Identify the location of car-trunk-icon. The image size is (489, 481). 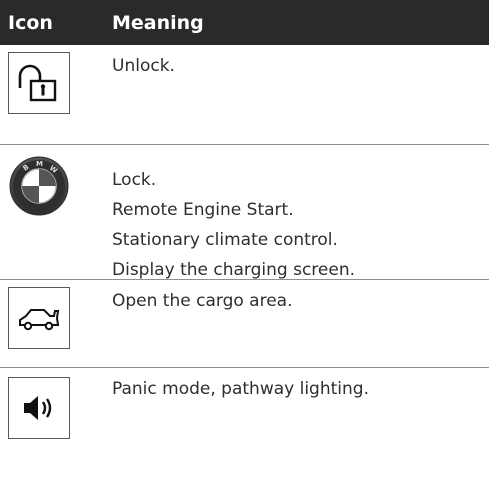
(39, 318).